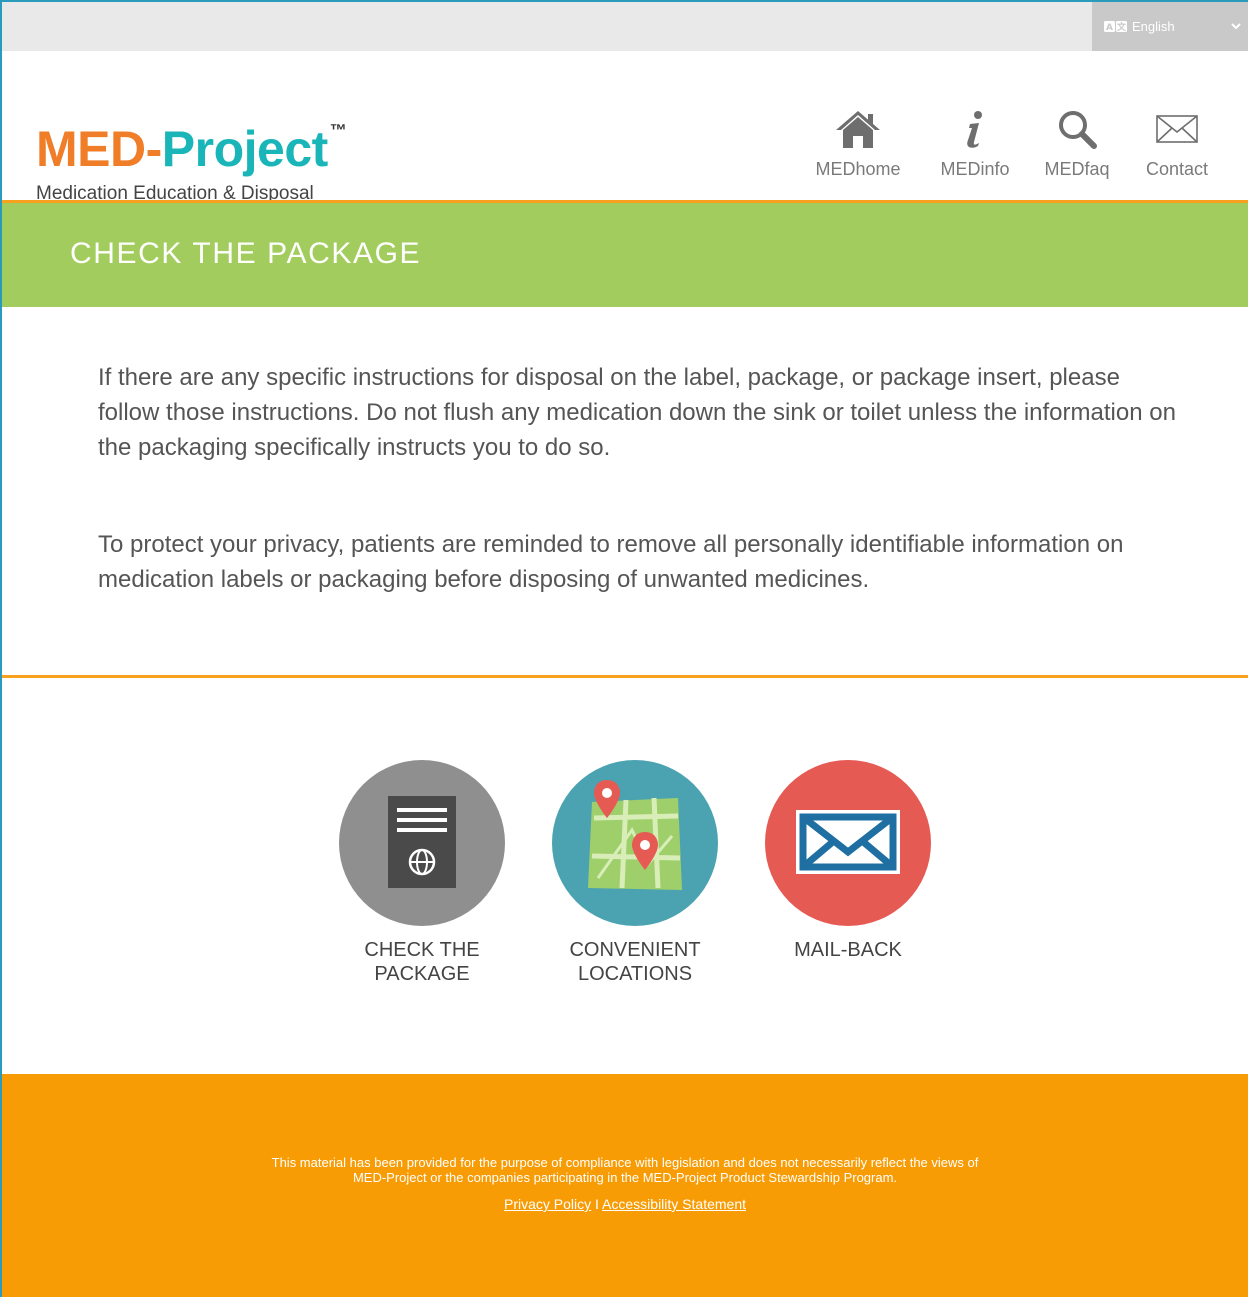 Image resolution: width=1248 pixels, height=1297 pixels. I want to click on translate-icon: A 文, so click(1115, 26).